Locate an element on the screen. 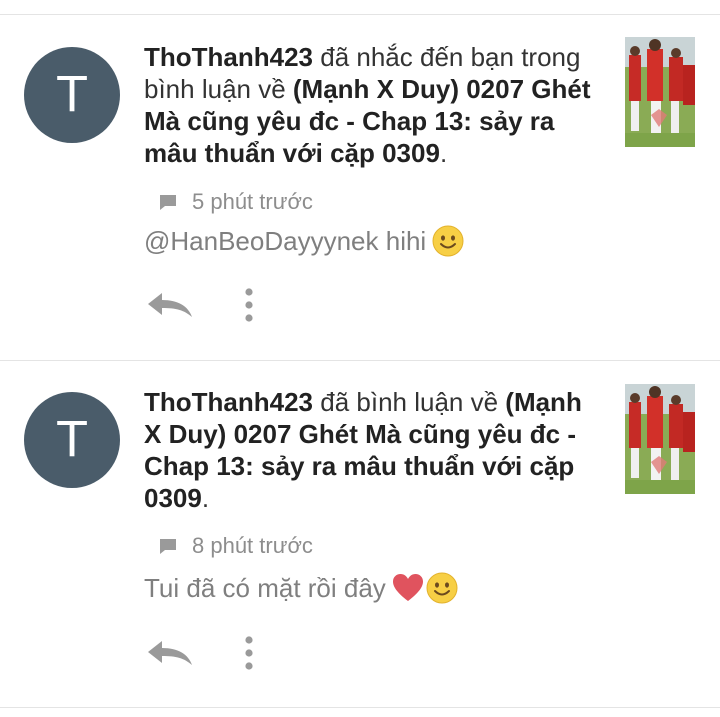 The width and height of the screenshot is (720, 717). comment-text: @HanBeoDayyynek hihi is located at coordinates (304, 241).